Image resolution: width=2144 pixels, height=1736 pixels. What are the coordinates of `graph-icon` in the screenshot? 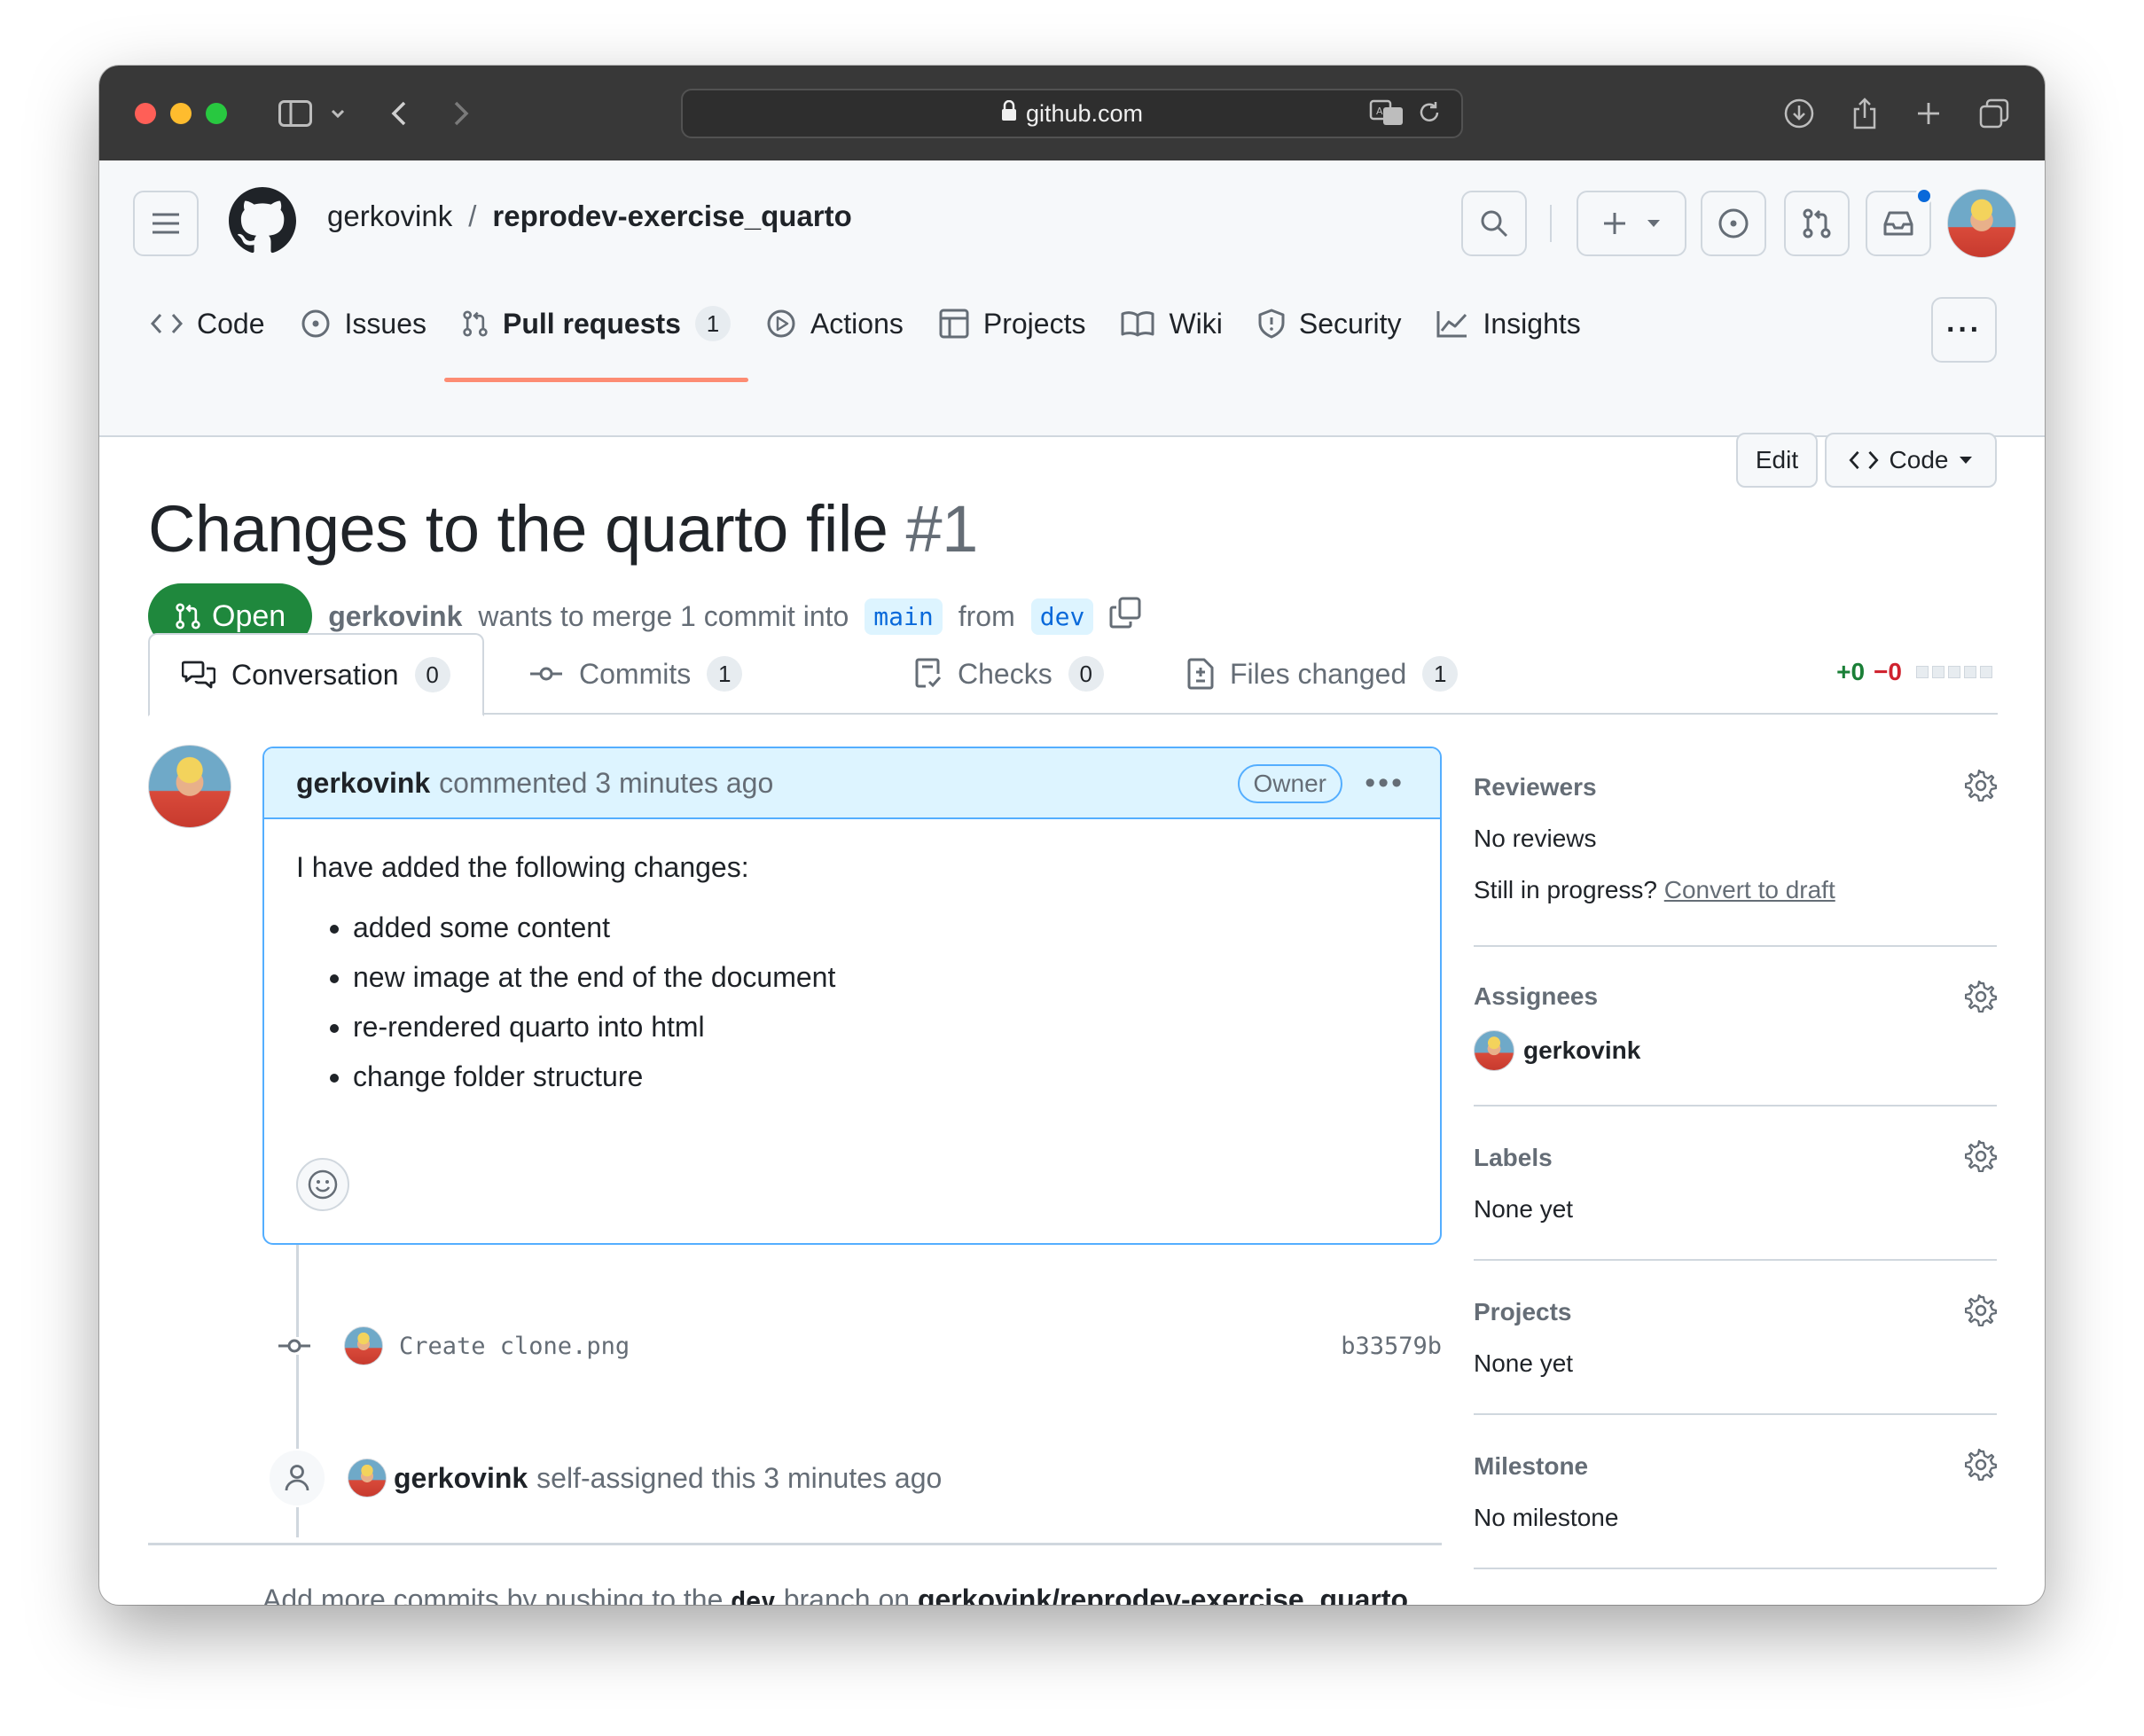 It's located at (1452, 324).